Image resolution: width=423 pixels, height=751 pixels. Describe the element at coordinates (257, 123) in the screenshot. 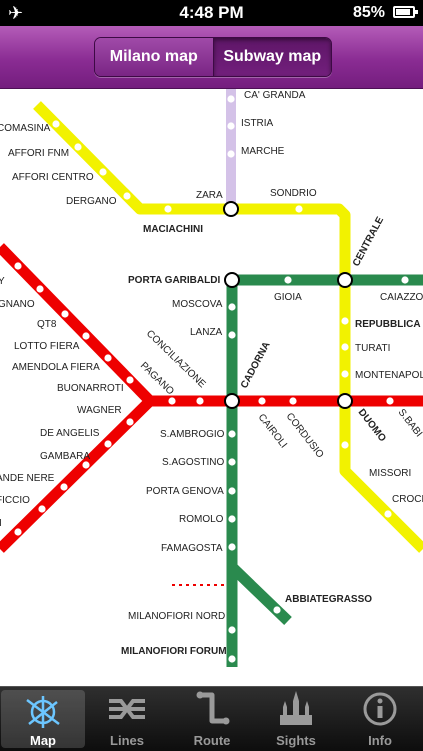

I see `station-label: ISTRIA` at that location.